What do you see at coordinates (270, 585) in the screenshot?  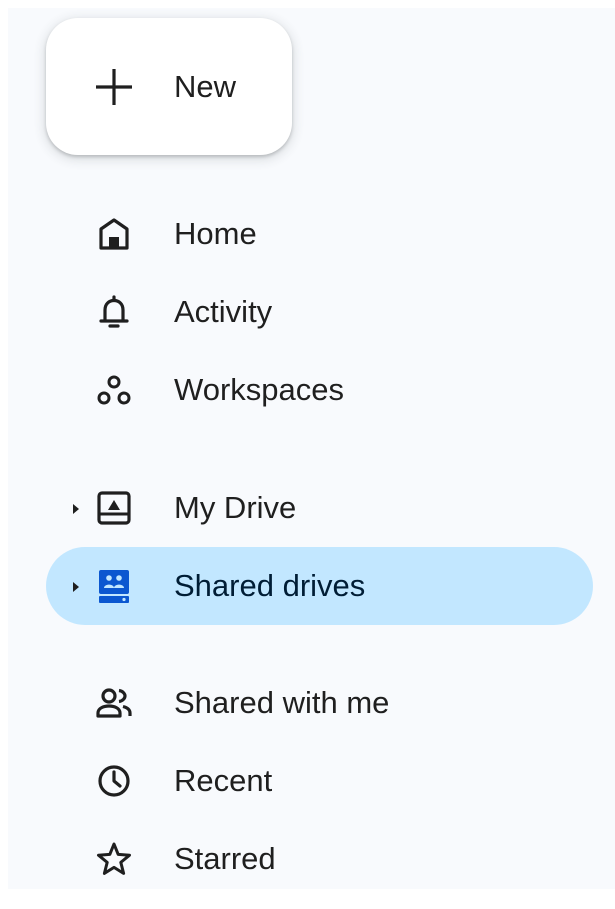 I see `sidebar-item-label: Shared drives` at bounding box center [270, 585].